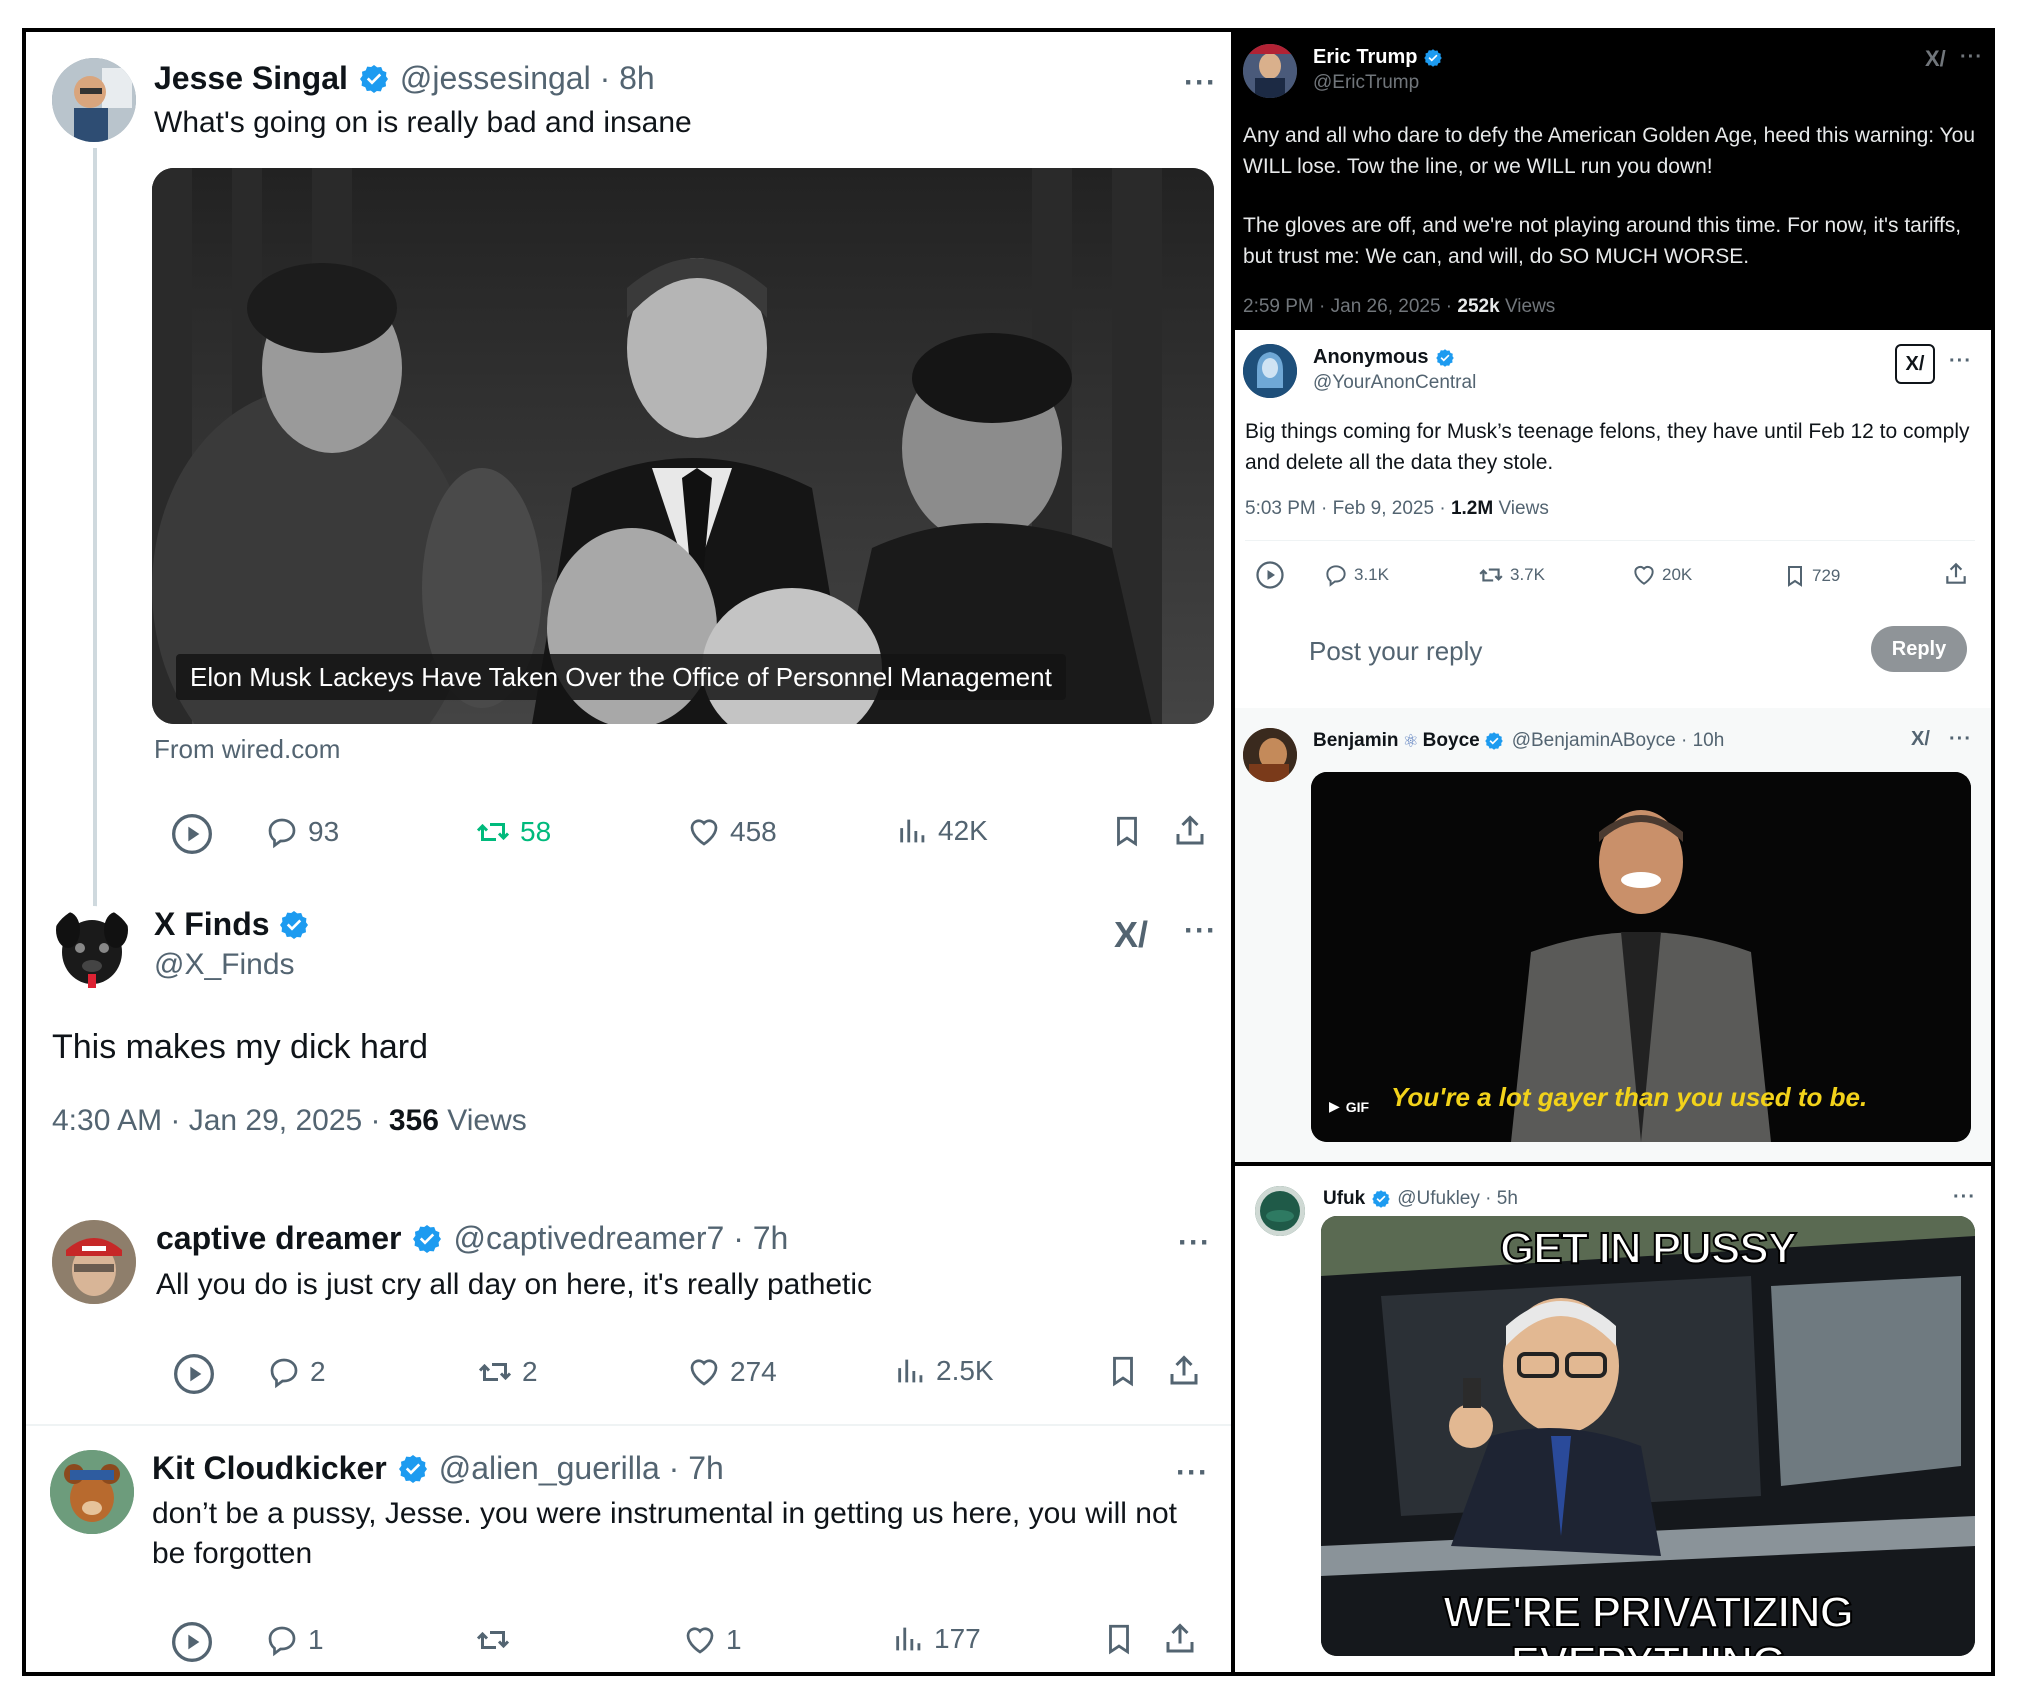 The width and height of the screenshot is (2017, 1700). What do you see at coordinates (251, 78) in the screenshot?
I see `author-name: Jesse Singal` at bounding box center [251, 78].